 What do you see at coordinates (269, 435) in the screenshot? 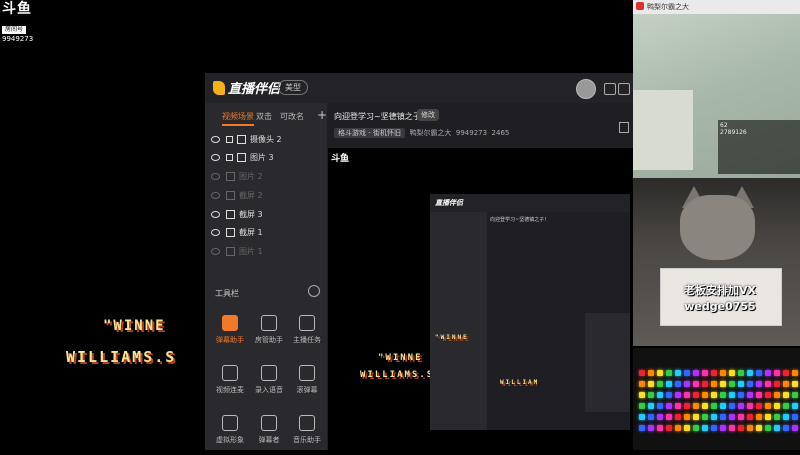
I see `tool-danmu-viewer: 弹幕者` at bounding box center [269, 435].